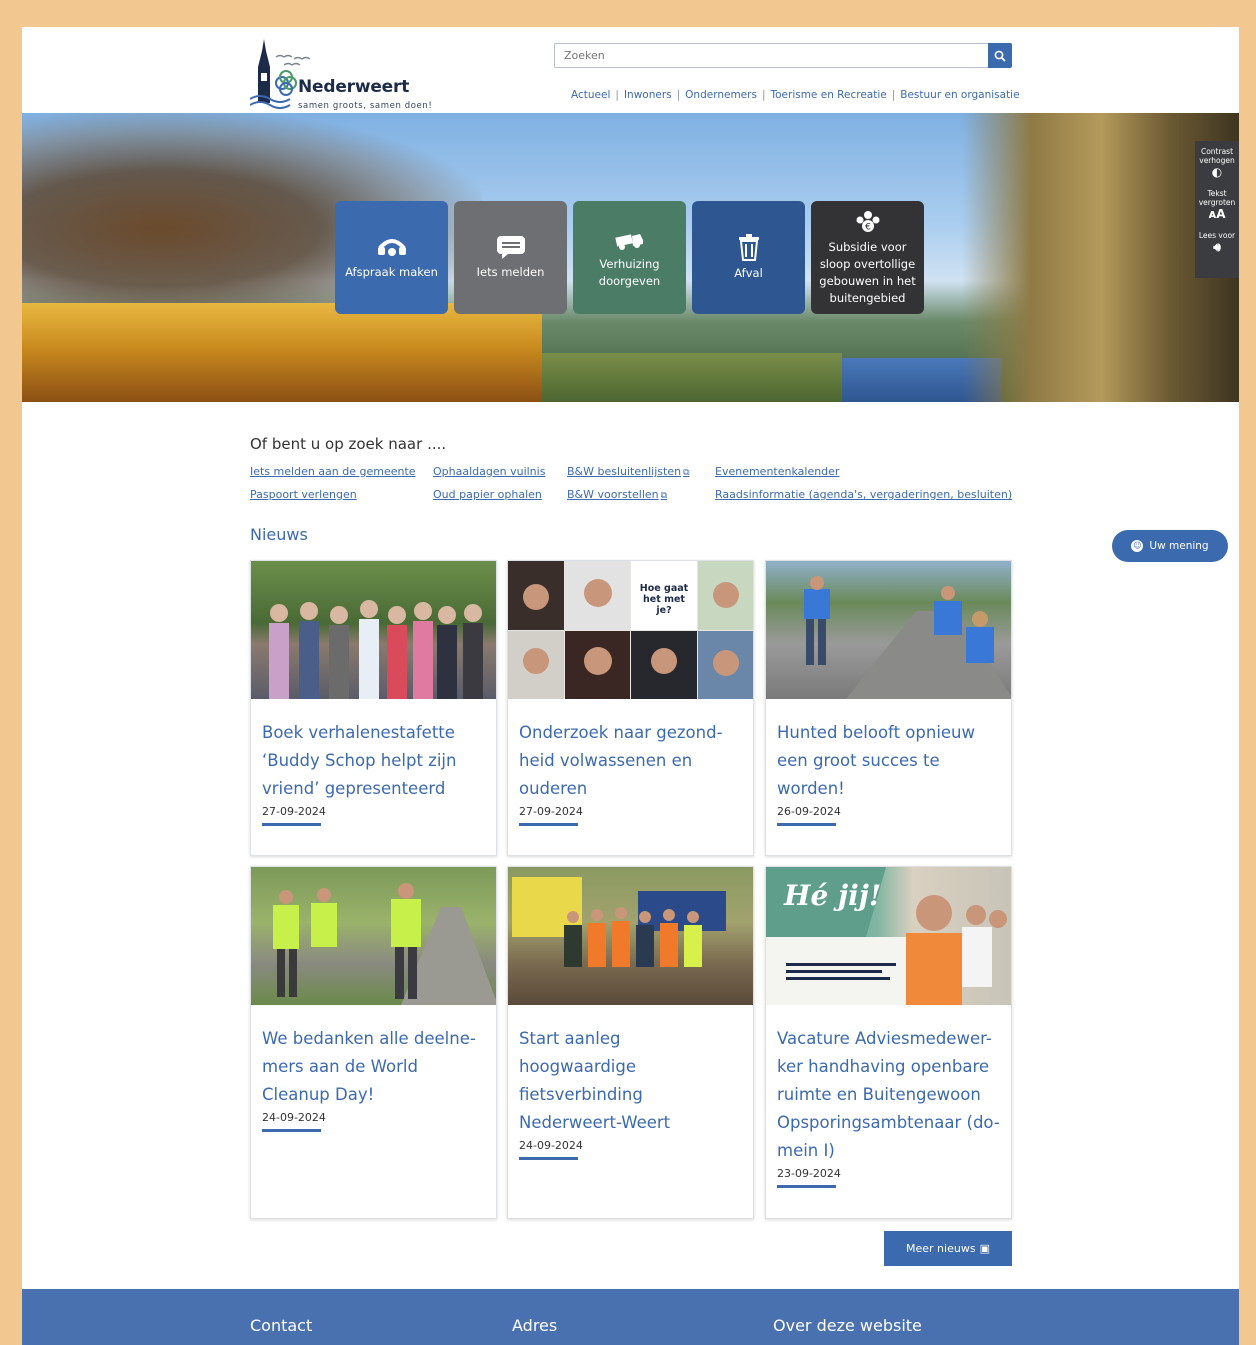  What do you see at coordinates (613, 494) in the screenshot?
I see `link-voorstellen-label: B&W voorstellen` at bounding box center [613, 494].